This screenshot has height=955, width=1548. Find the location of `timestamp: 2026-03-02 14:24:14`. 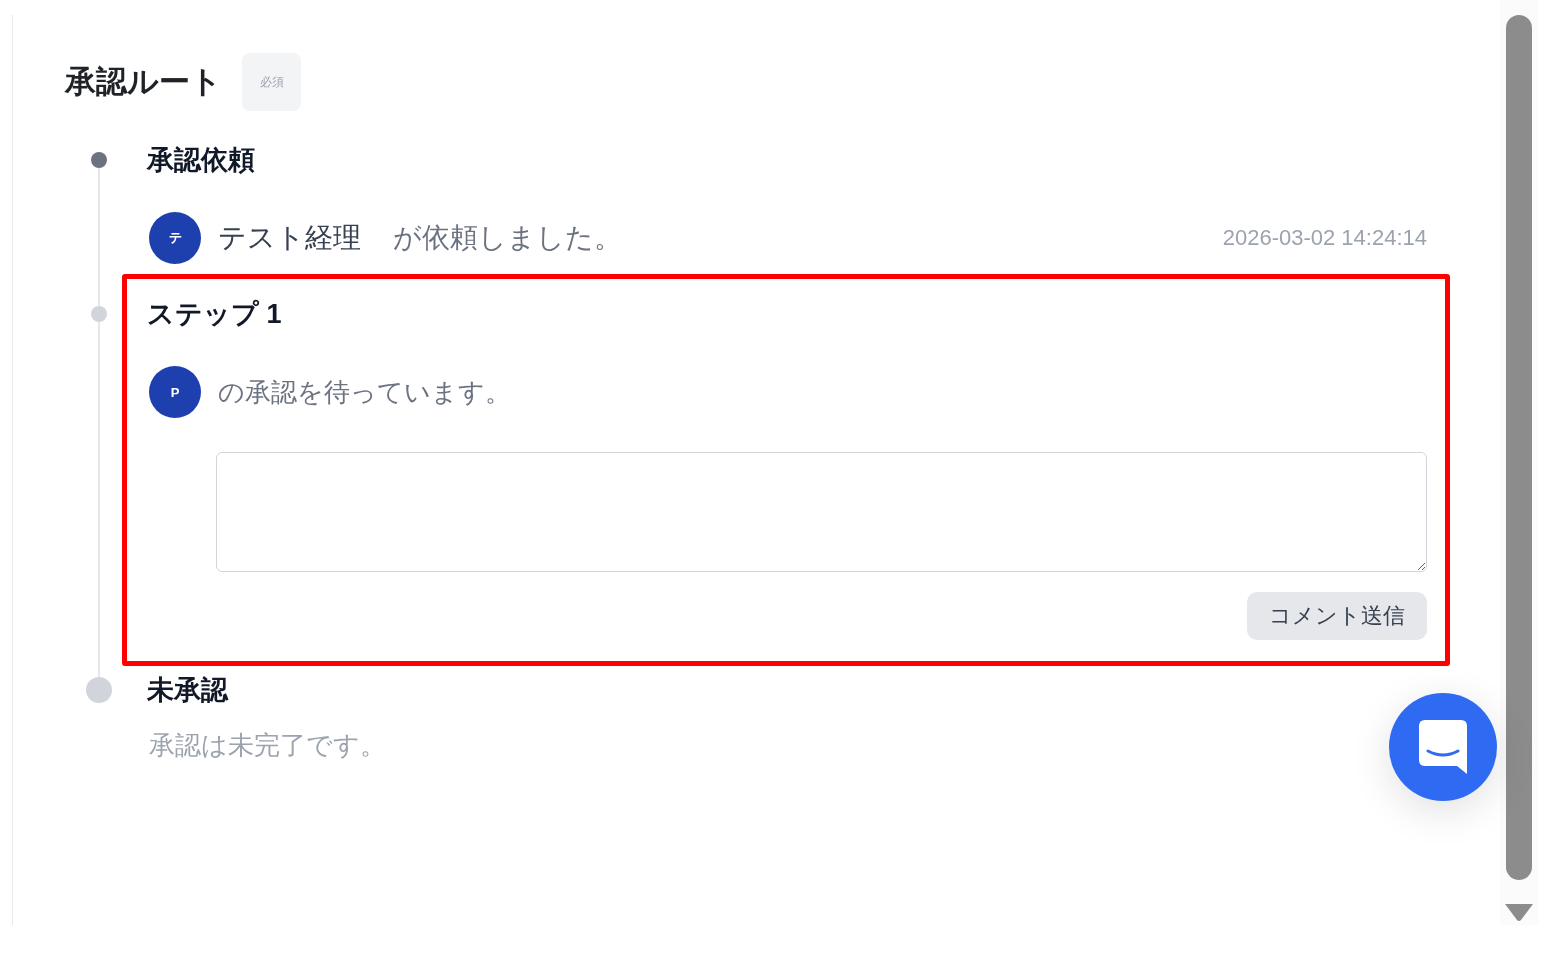

timestamp: 2026-03-02 14:24:14 is located at coordinates (1324, 238).